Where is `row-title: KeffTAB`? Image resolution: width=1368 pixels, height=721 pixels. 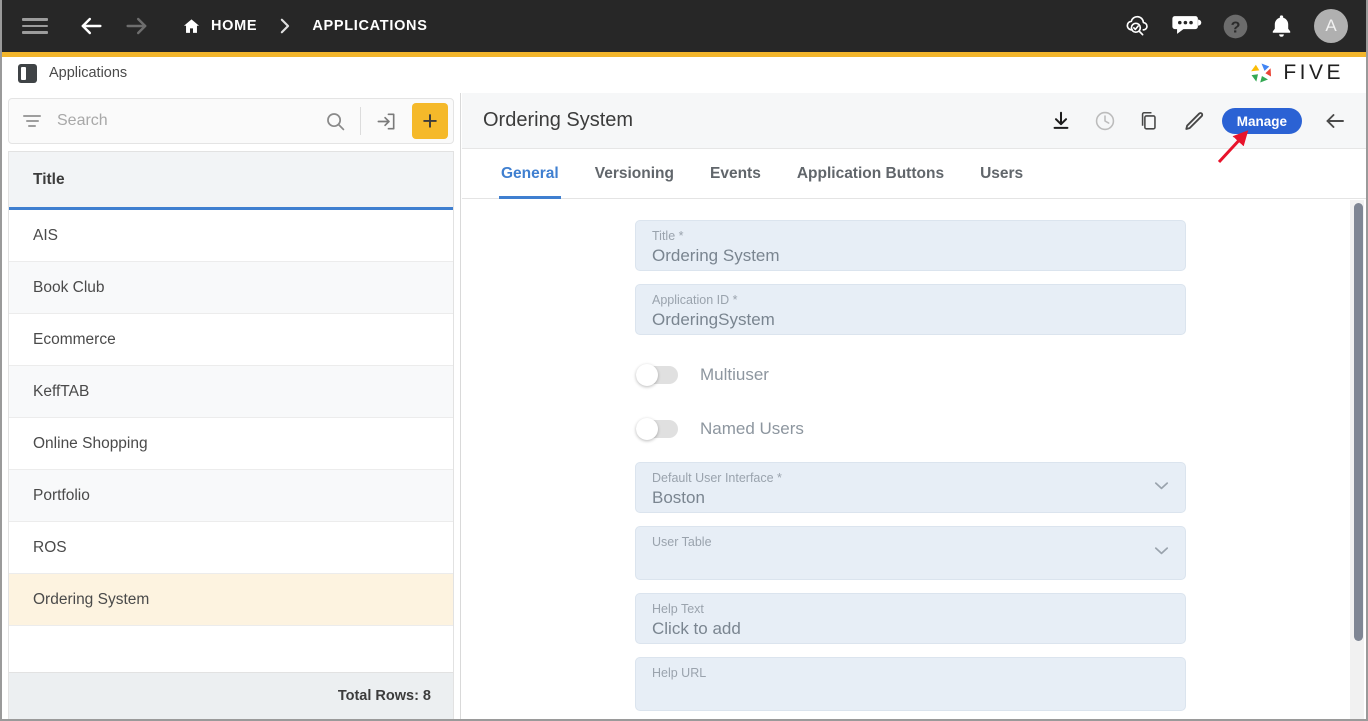 row-title: KeffTAB is located at coordinates (61, 391).